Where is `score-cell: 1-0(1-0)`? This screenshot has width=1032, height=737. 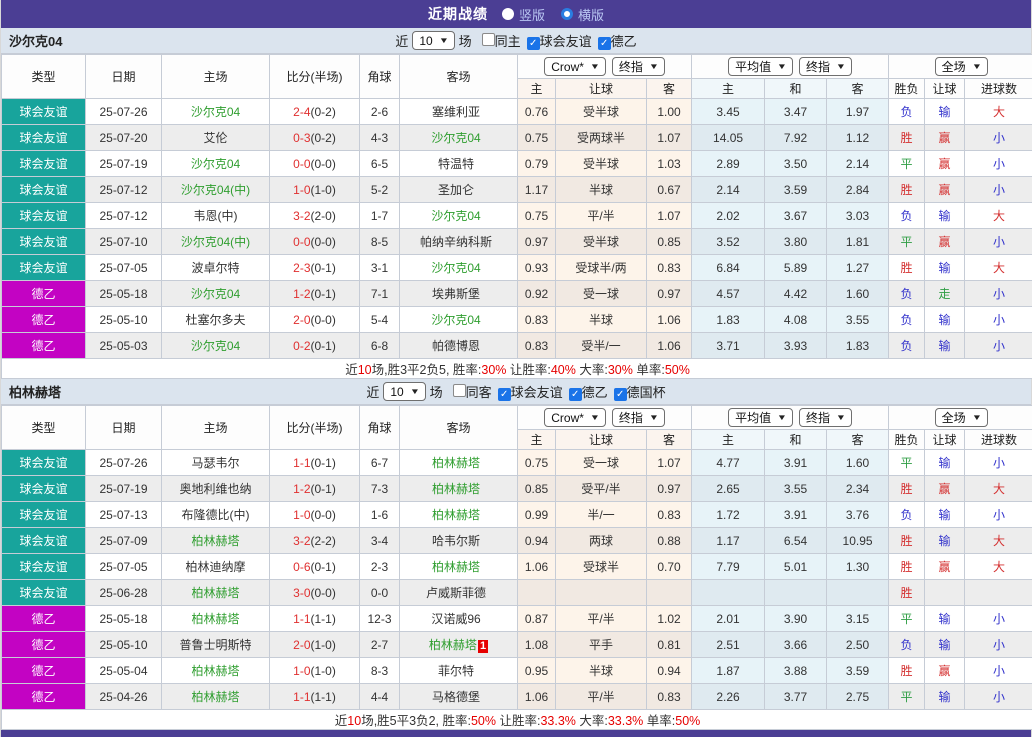 score-cell: 1-0(1-0) is located at coordinates (314, 189).